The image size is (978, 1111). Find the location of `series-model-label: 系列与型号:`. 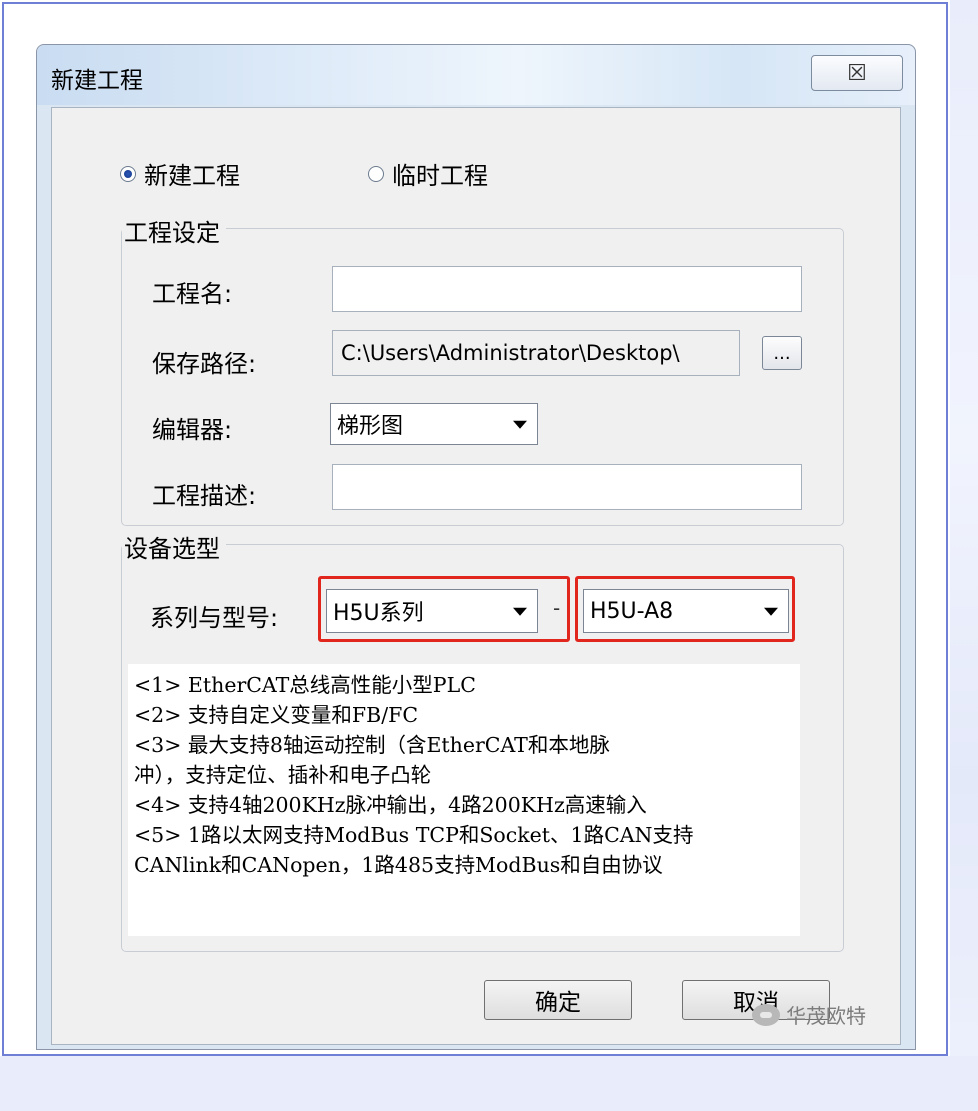

series-model-label: 系列与型号: is located at coordinates (214, 618).